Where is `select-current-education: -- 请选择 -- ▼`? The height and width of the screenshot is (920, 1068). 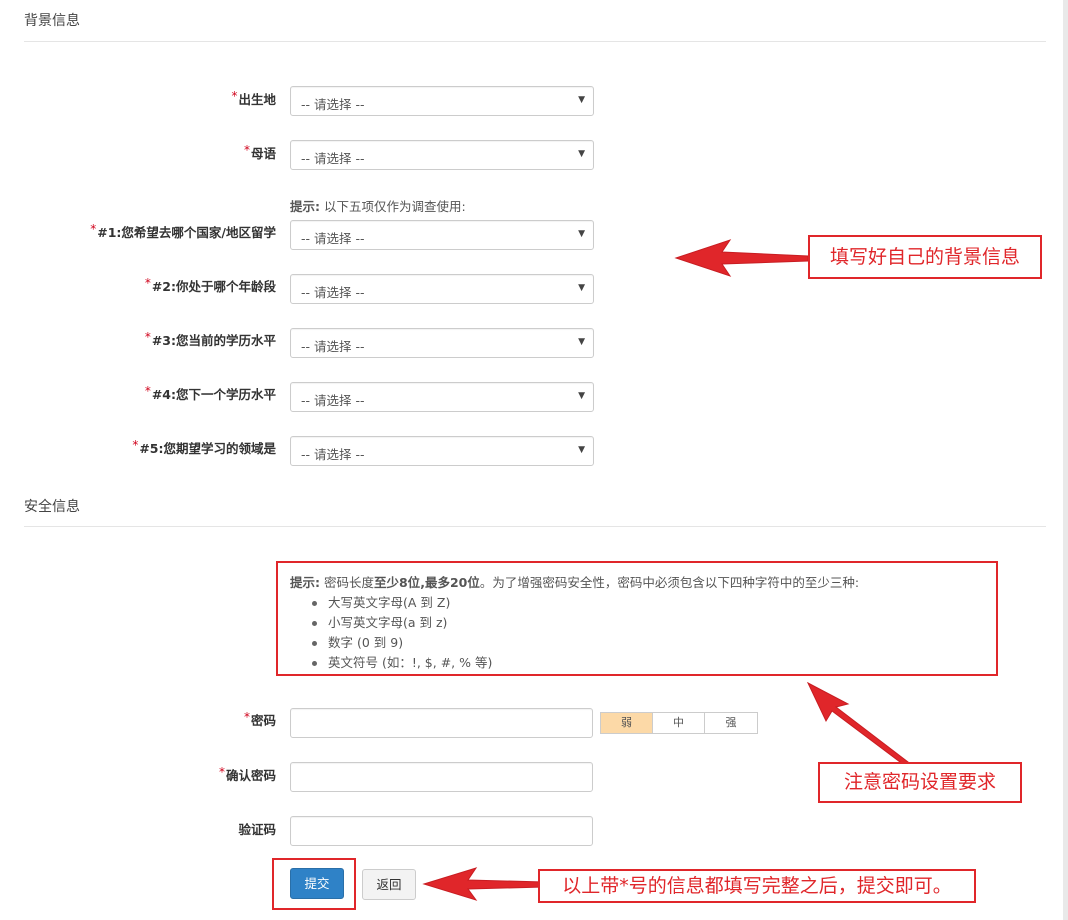
select-current-education: -- 请选择 -- ▼ is located at coordinates (442, 343).